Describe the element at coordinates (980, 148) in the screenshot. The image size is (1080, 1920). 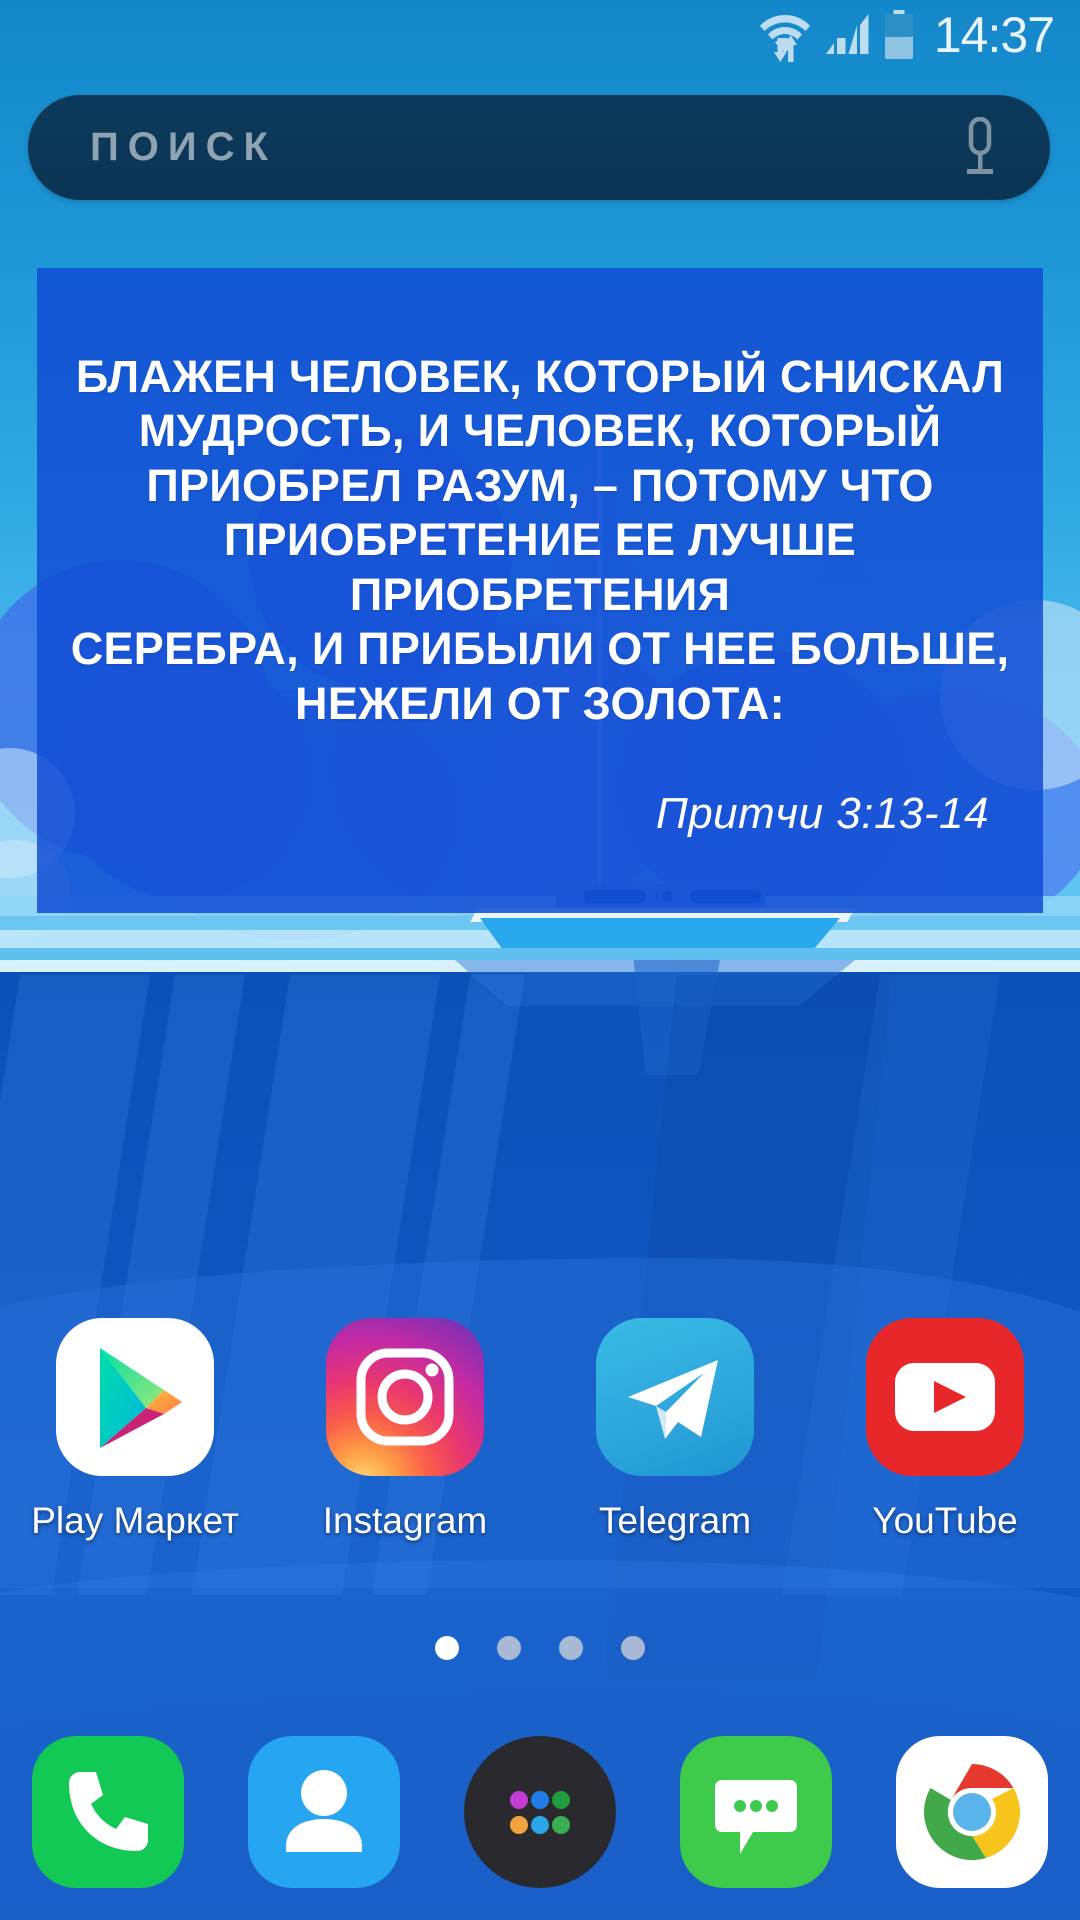
I see `microphone-icon` at that location.